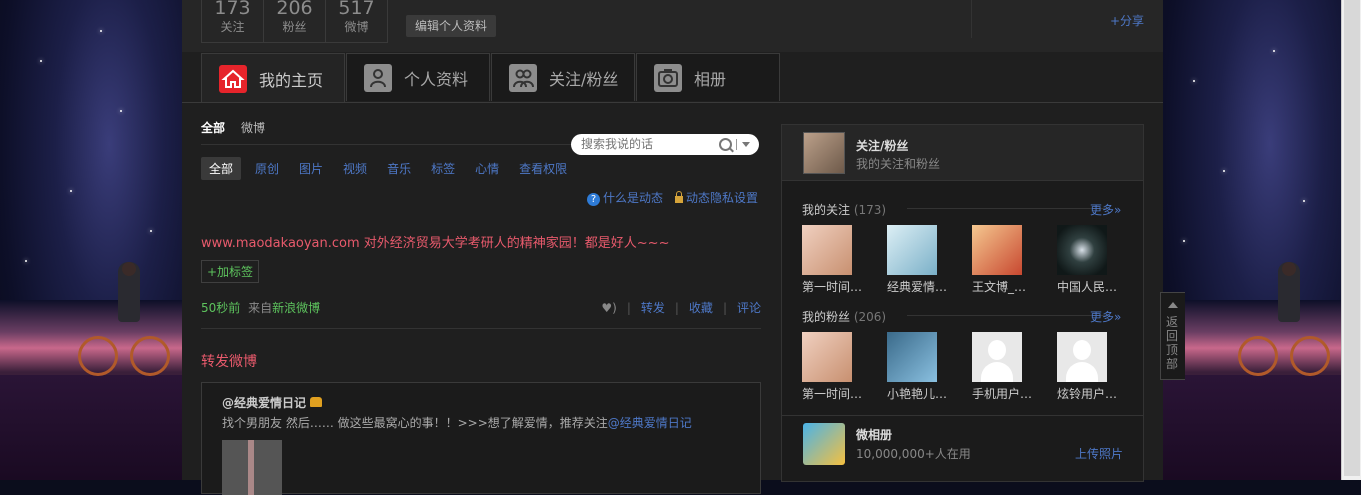  I want to click on album-promo: 微相册 10,000,000+人在用 上传照片, so click(962, 443).